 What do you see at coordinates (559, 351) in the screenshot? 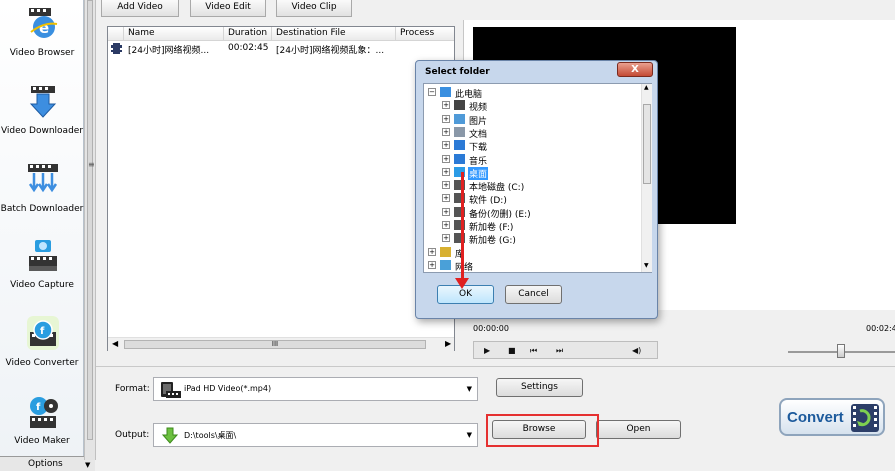
I see `next-frame-icon: ⏭` at bounding box center [559, 351].